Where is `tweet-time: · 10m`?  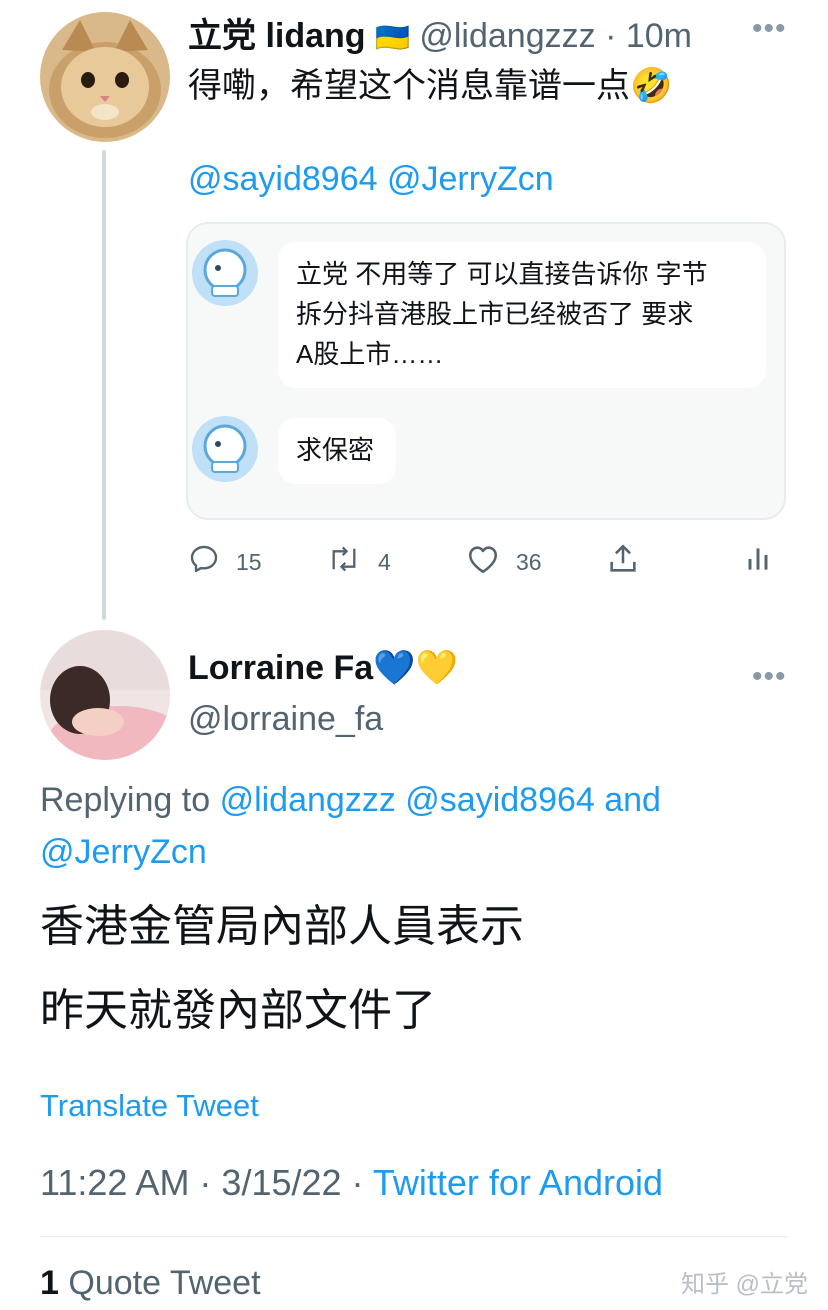
tweet-time: · 10m is located at coordinates (648, 36).